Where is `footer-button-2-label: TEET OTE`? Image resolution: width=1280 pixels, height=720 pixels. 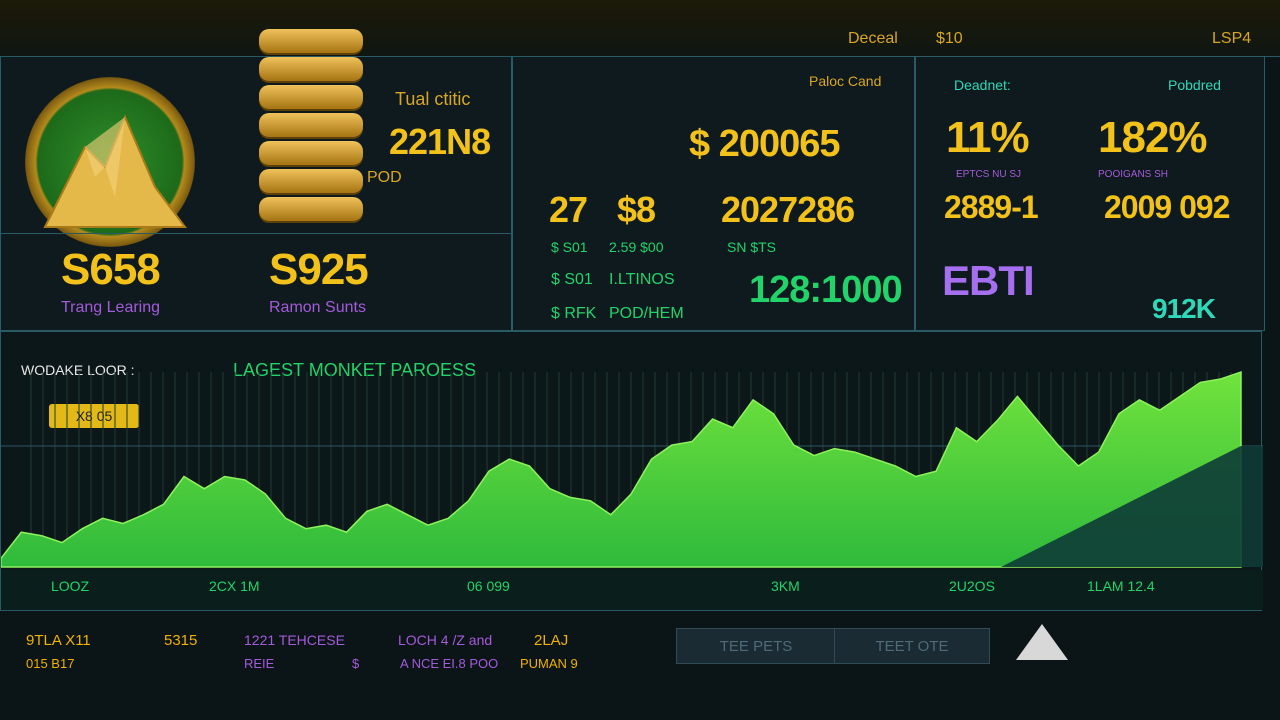
footer-button-2-label: TEET OTE is located at coordinates (912, 646).